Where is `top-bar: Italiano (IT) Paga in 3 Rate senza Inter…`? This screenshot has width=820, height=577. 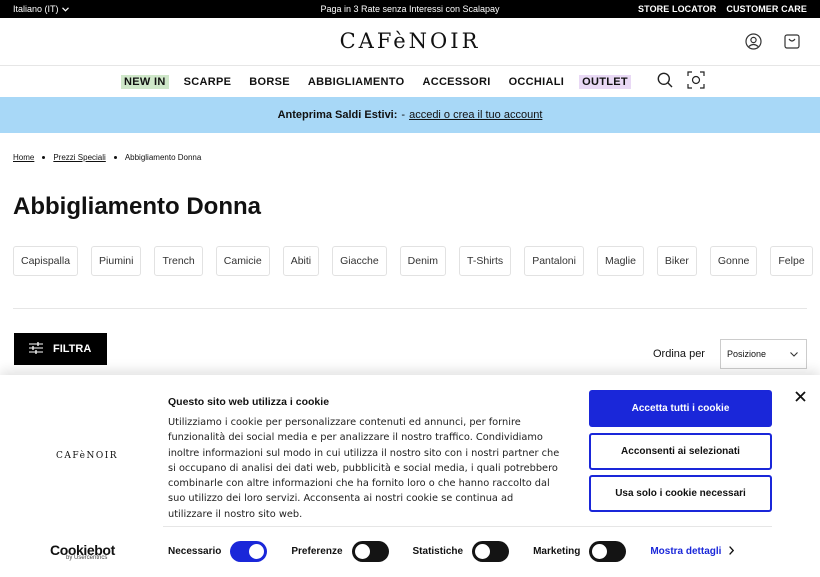
top-bar: Italiano (IT) Paga in 3 Rate senza Inter… is located at coordinates (410, 9).